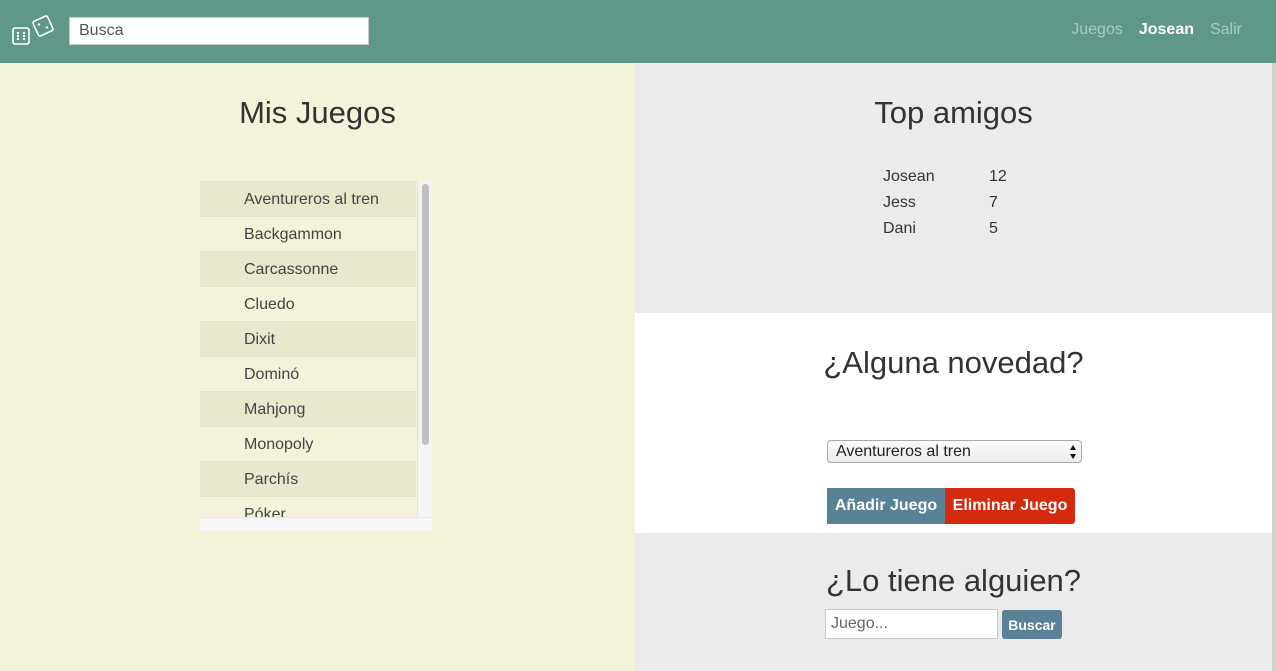  Describe the element at coordinates (308, 444) in the screenshot. I see `list-item: Monopoly` at that location.